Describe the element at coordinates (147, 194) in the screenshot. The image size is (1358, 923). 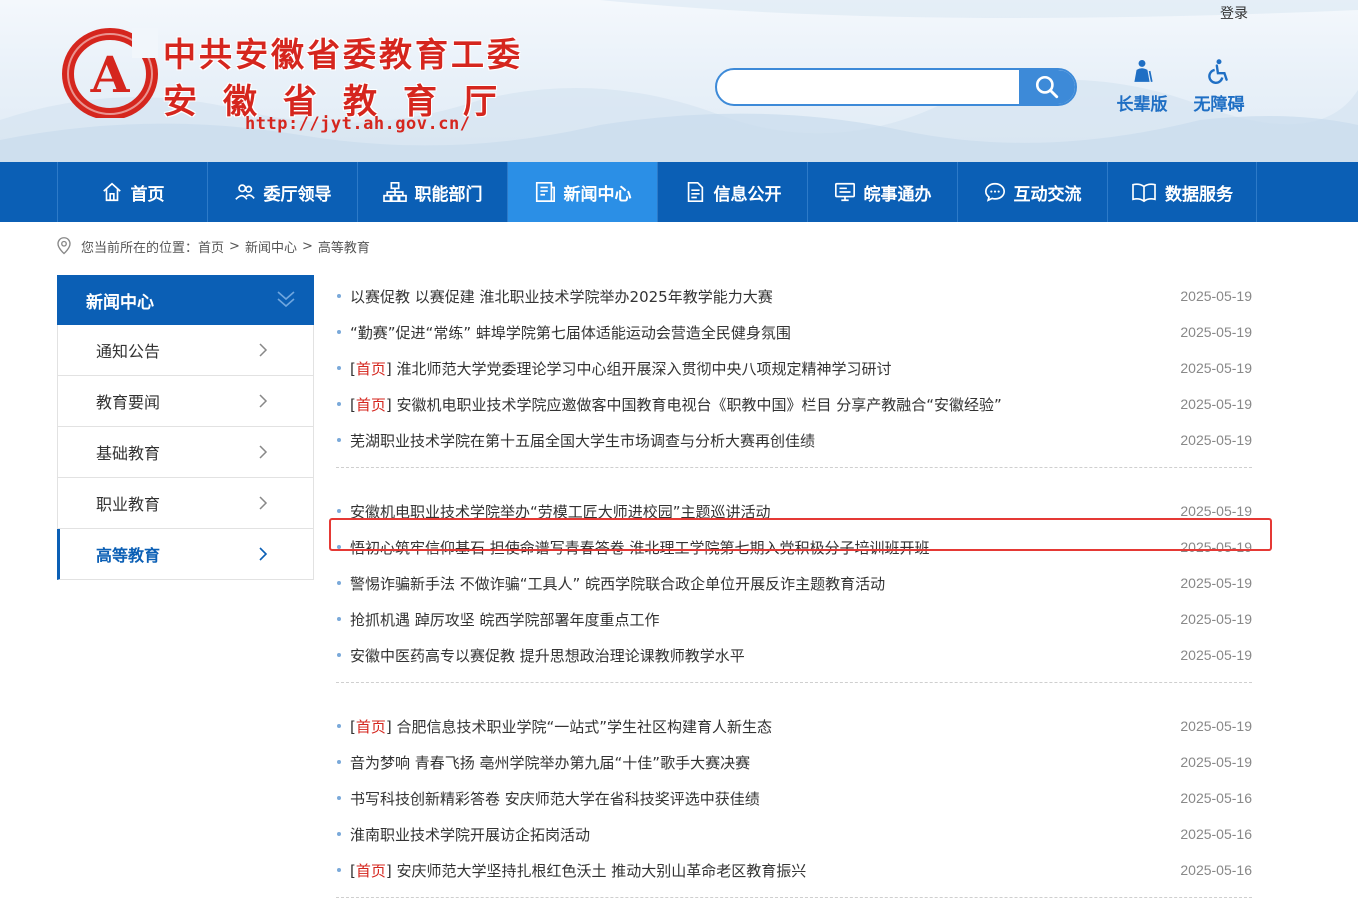
I see `nav-label: 首页` at that location.